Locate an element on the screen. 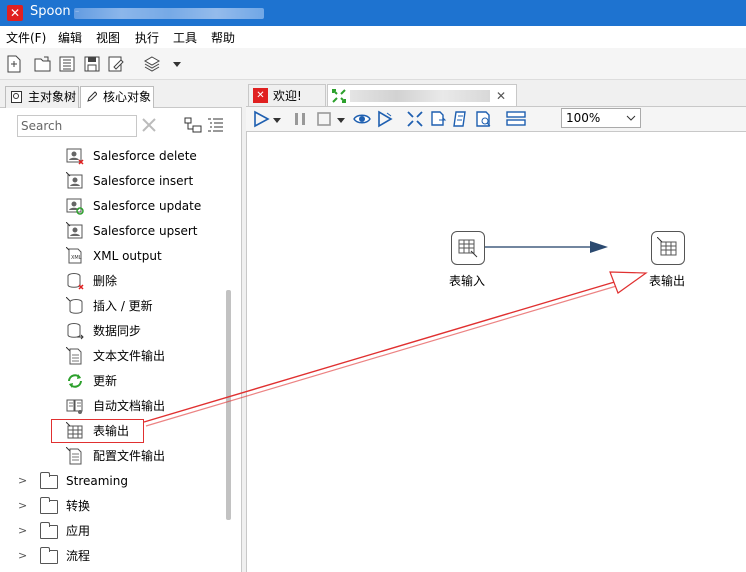 This screenshot has width=746, height=572. layers-icon is located at coordinates (152, 64).